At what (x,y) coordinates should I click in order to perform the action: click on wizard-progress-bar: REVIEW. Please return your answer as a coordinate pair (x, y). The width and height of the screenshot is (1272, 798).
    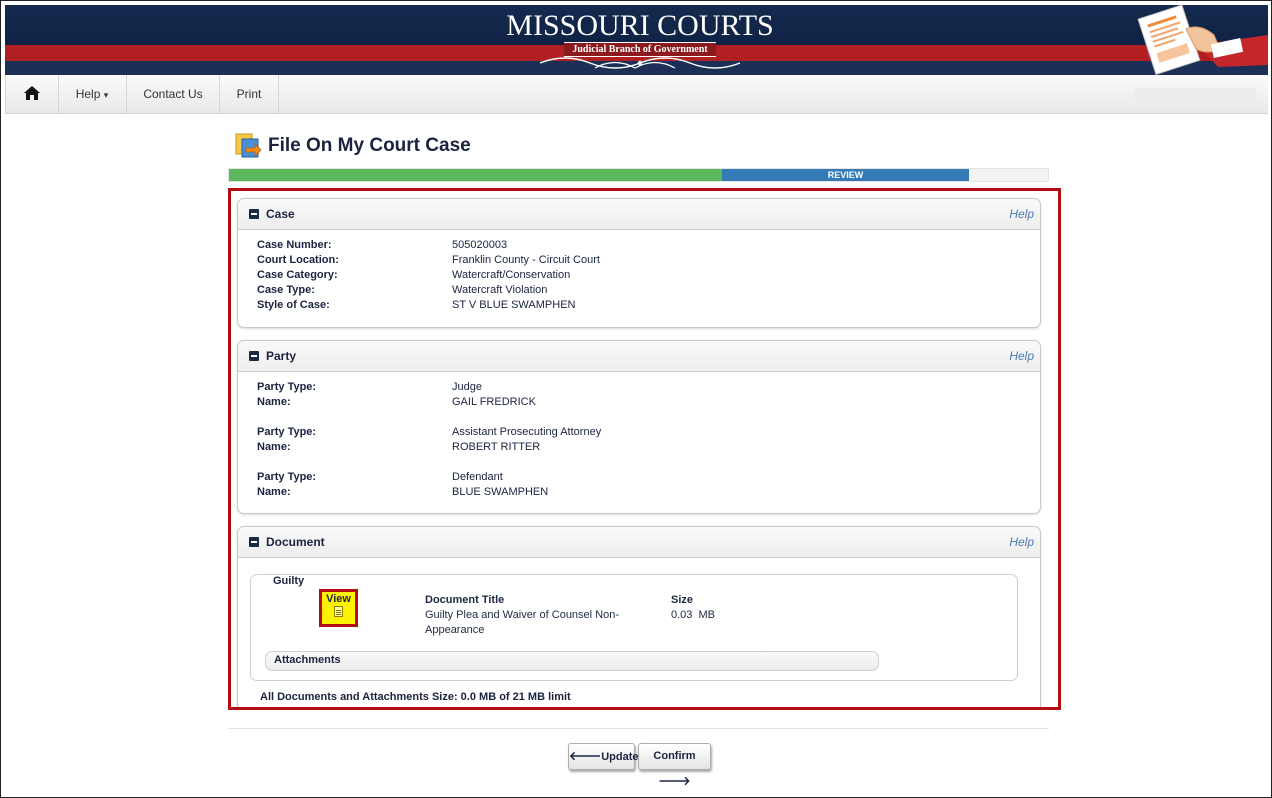
    Looking at the image, I should click on (638, 175).